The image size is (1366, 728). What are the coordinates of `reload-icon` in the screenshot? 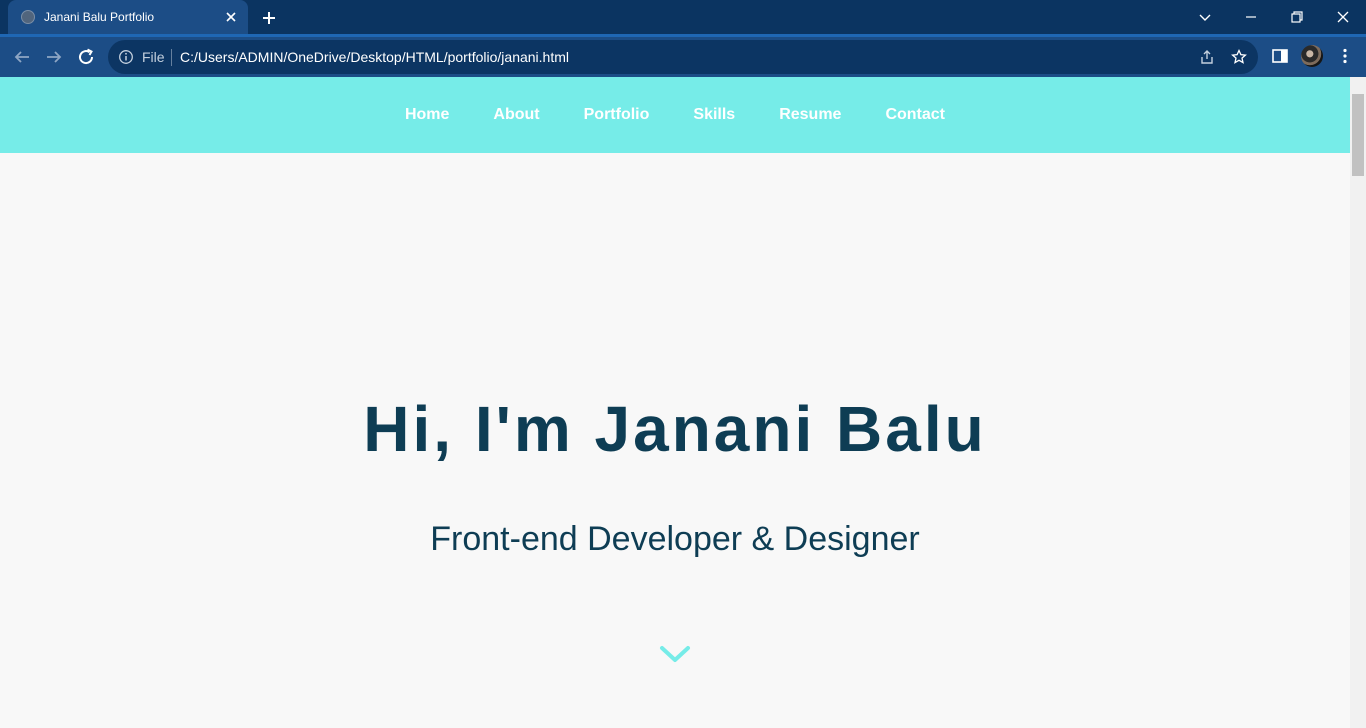 It's located at (86, 57).